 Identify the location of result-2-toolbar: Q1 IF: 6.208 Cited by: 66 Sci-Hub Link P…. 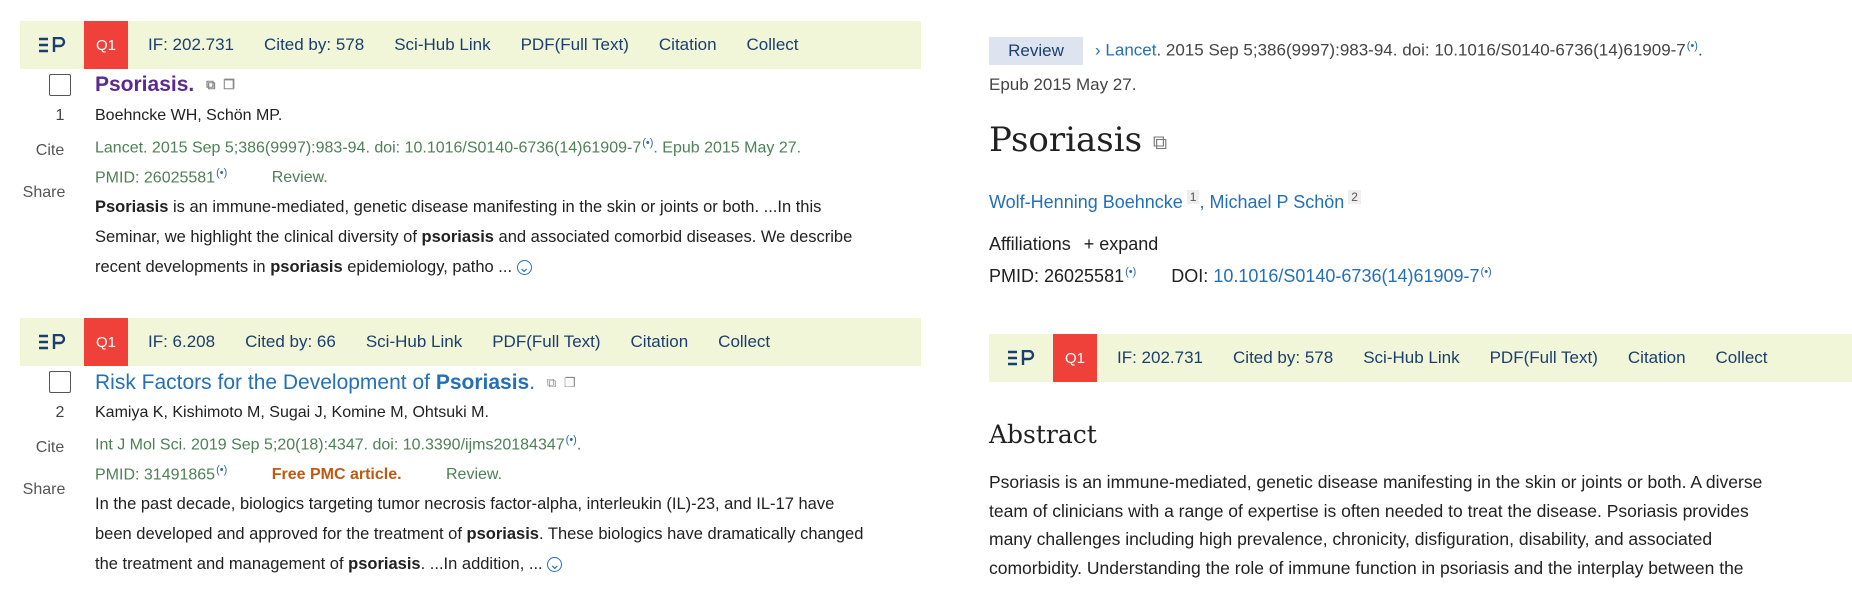
(470, 342).